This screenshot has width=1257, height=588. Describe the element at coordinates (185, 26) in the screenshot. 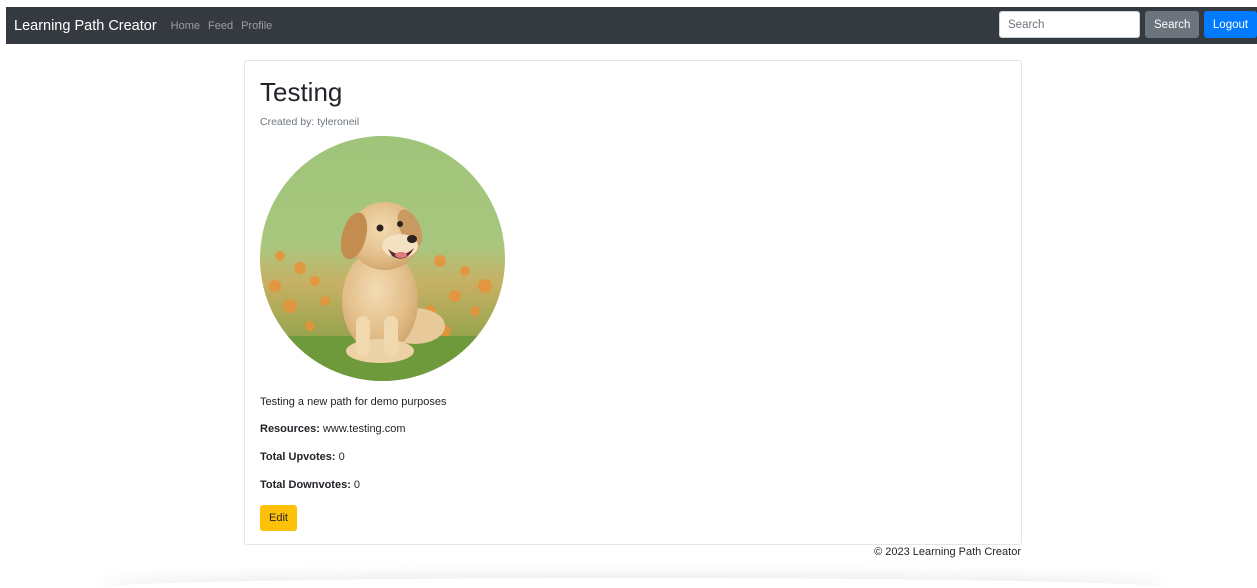

I see `nav-link-home: Home` at that location.